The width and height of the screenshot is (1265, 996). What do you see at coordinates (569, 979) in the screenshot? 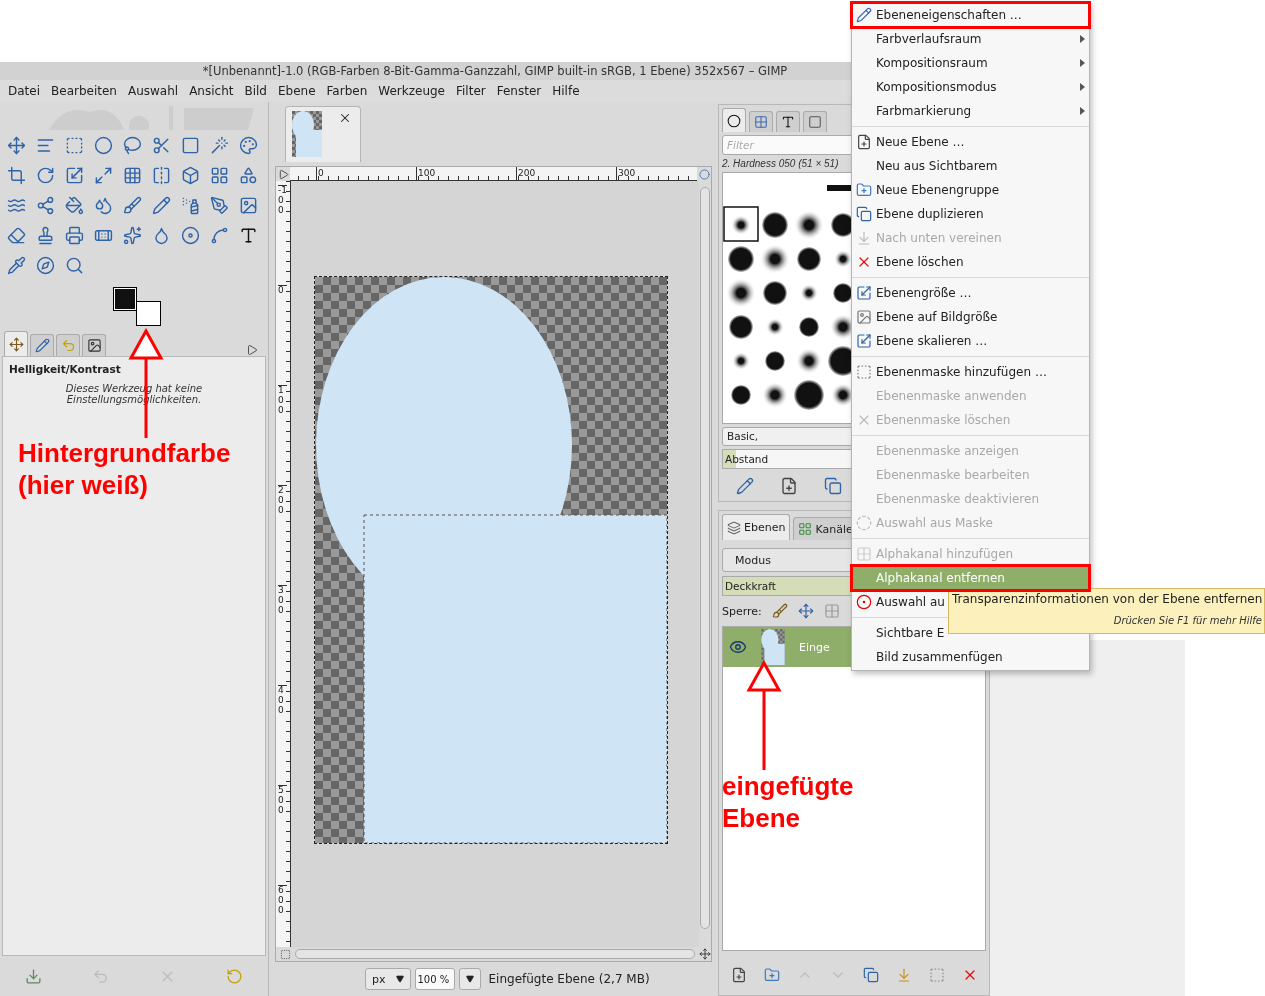
I see `status-text: Eingefügte Ebene (2,7 MB)` at bounding box center [569, 979].